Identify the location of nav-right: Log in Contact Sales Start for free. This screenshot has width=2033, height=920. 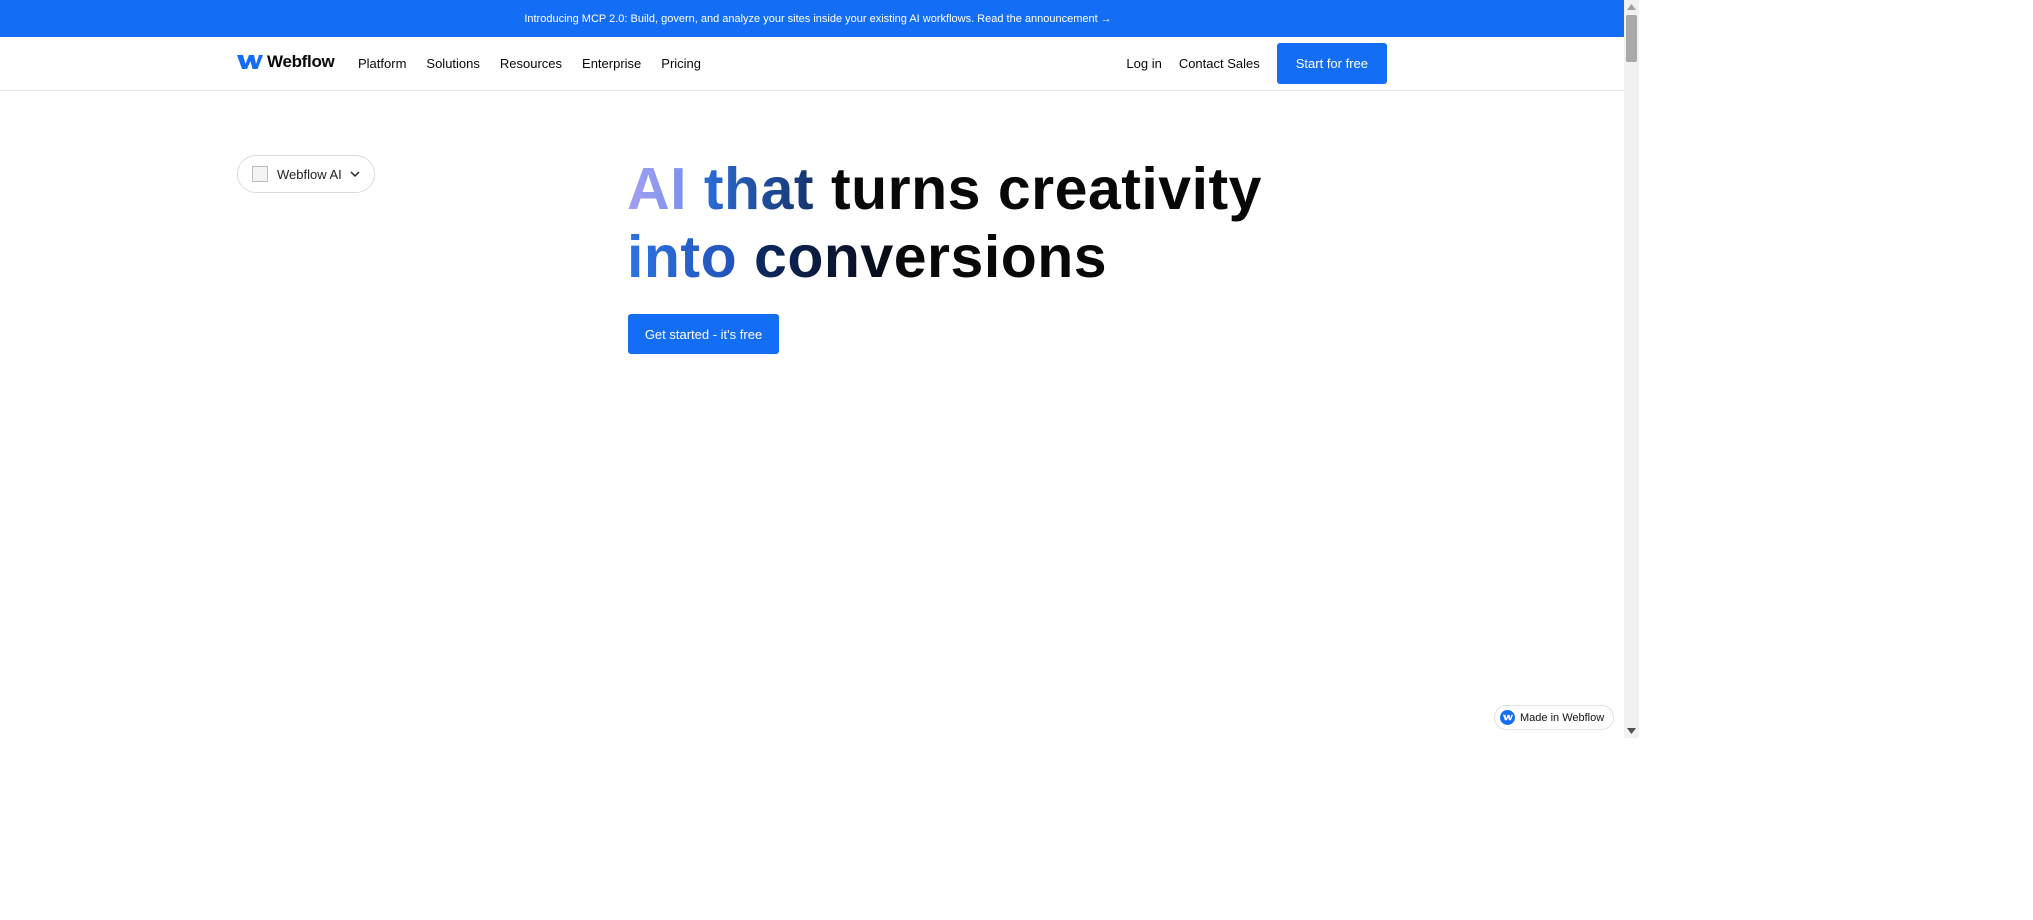
(1248, 63).